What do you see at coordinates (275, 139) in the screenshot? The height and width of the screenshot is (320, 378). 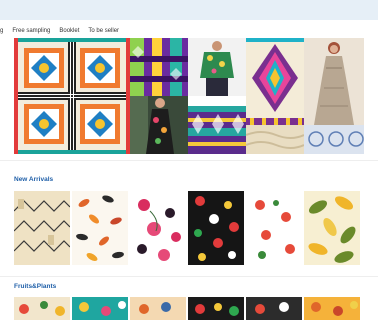 I see `banner-tan-texture` at bounding box center [275, 139].